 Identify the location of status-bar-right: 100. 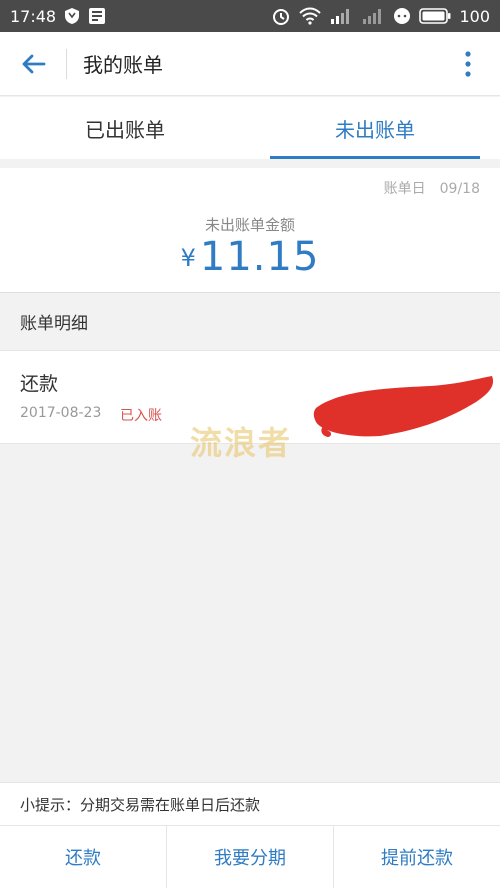
(380, 16).